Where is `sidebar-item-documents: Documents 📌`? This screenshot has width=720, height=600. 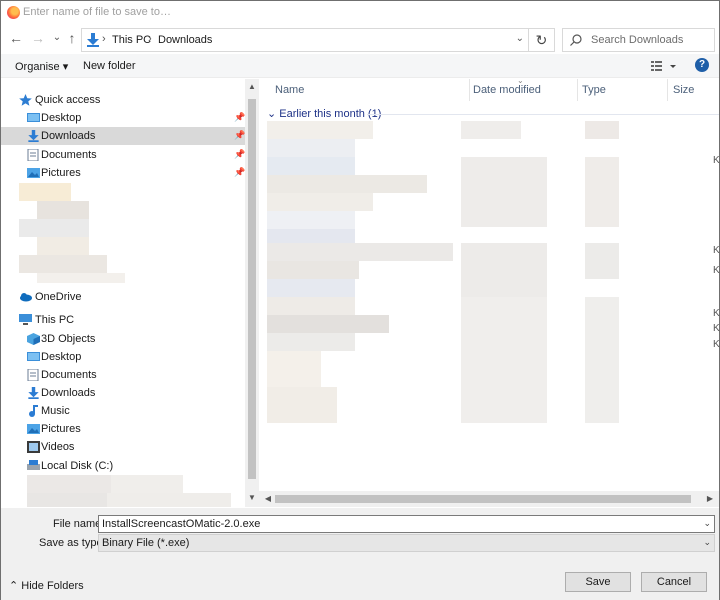
sidebar-item-documents: Documents 📌 is located at coordinates (123, 155).